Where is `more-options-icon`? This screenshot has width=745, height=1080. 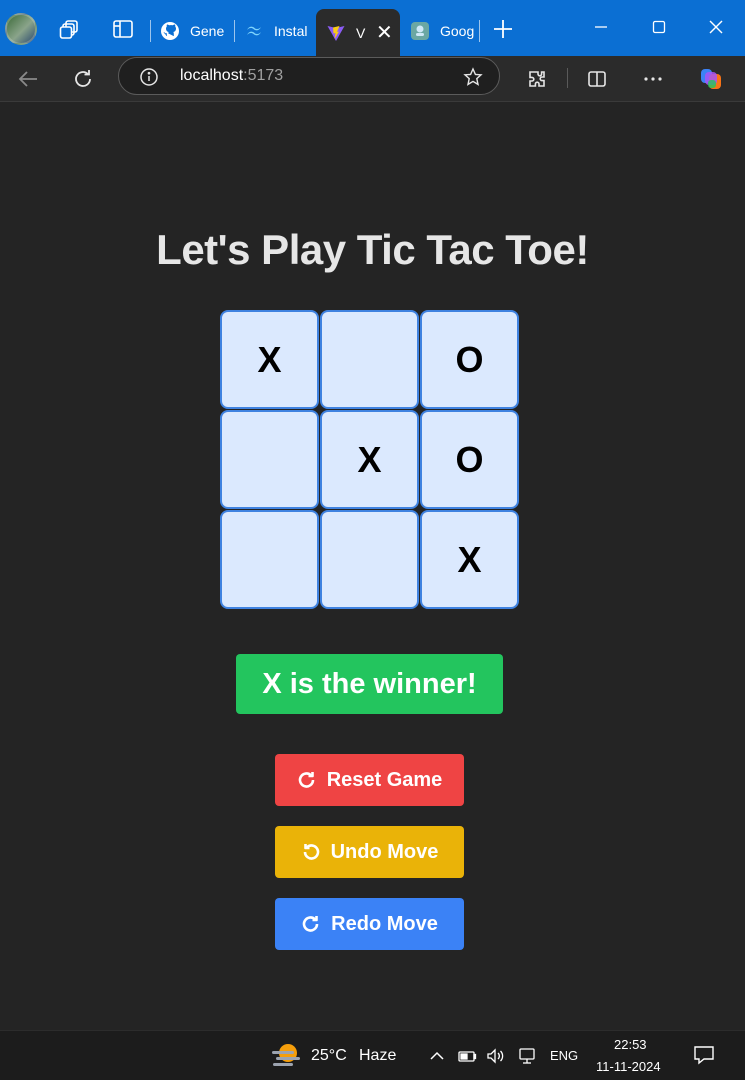
more-options-icon is located at coordinates (653, 79).